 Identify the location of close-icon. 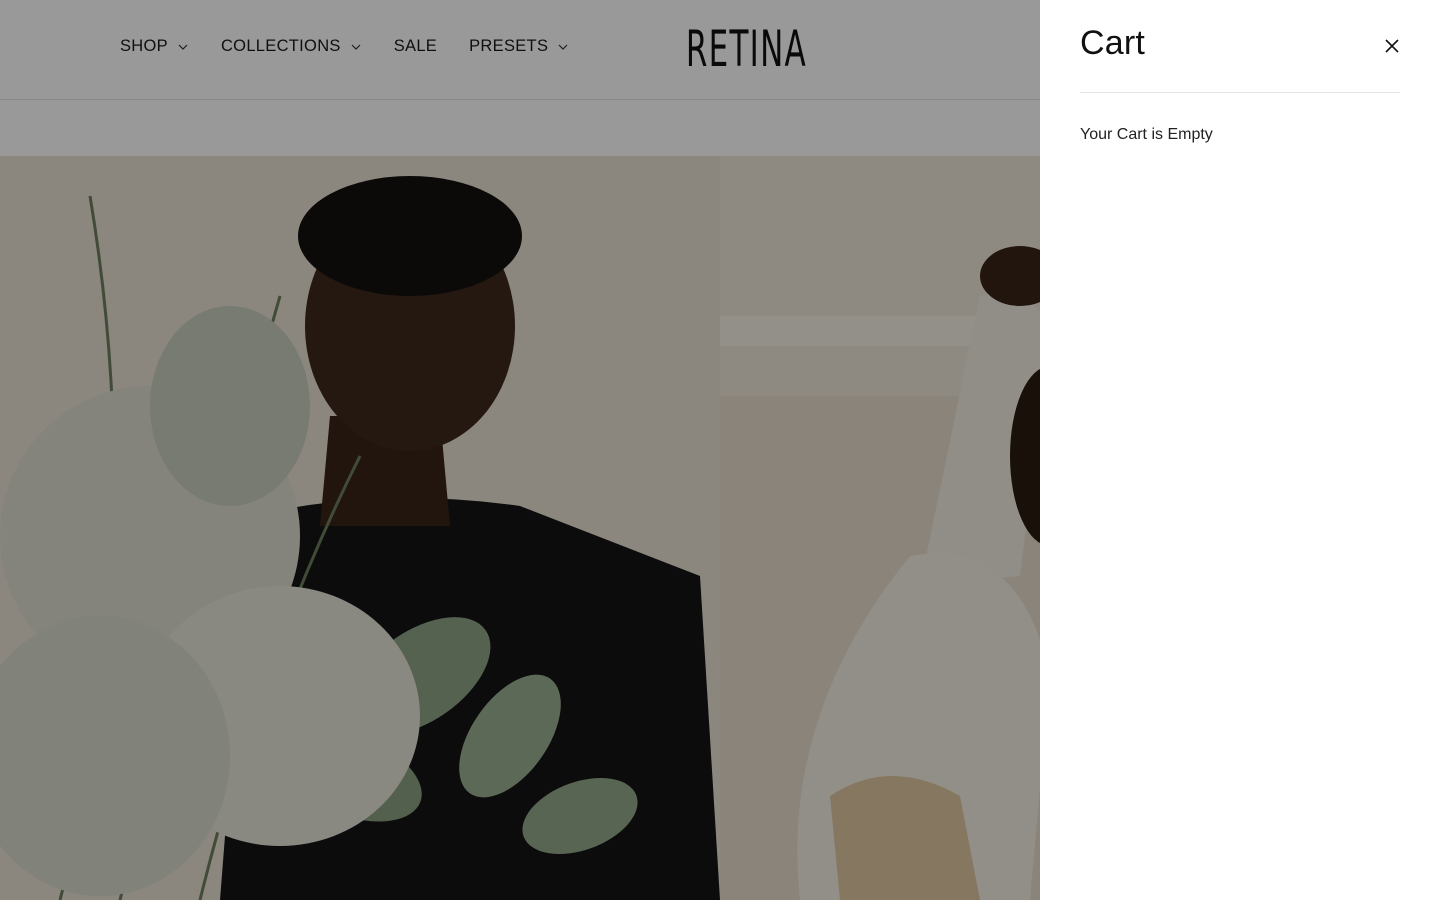
(1392, 46).